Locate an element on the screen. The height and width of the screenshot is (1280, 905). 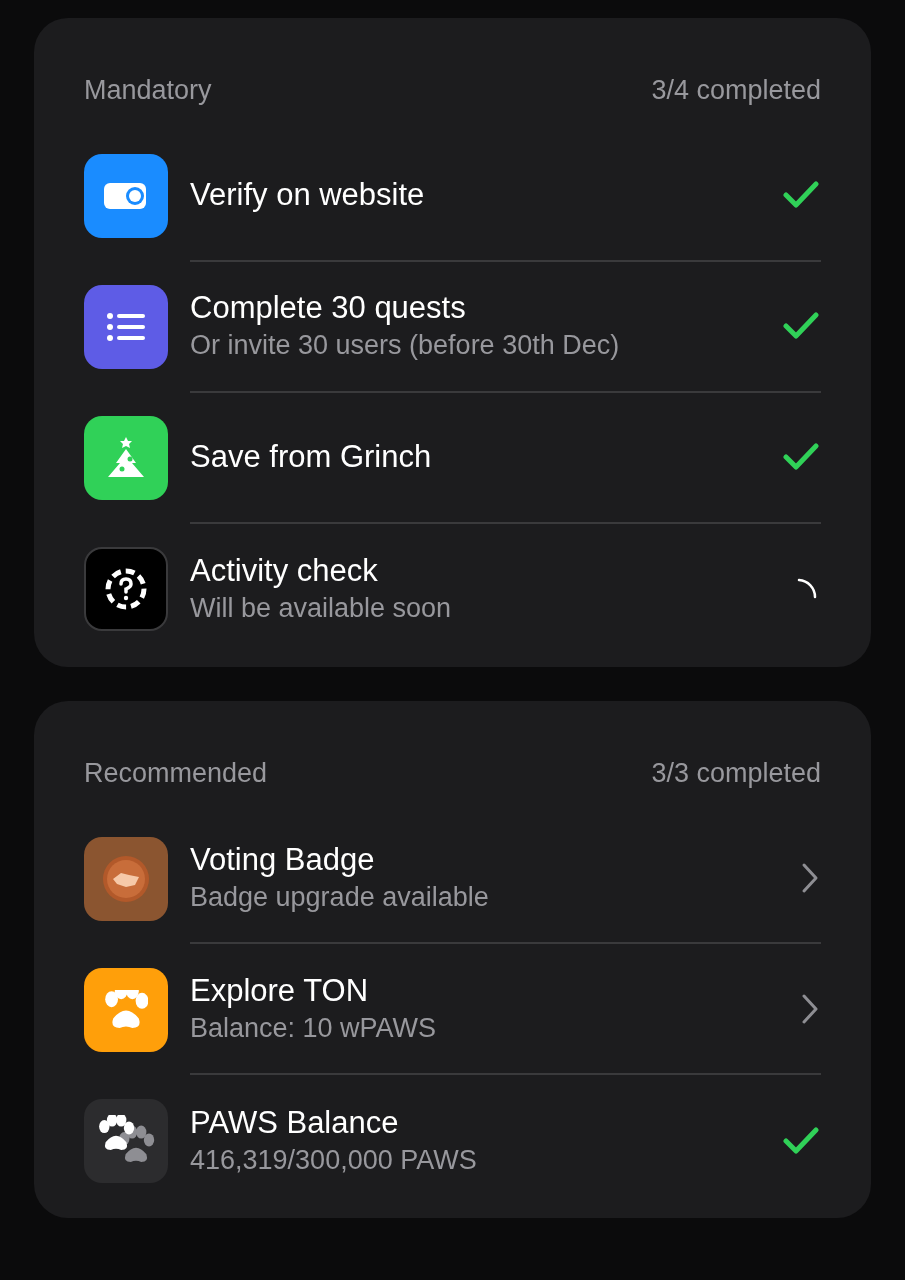
paw-icon is located at coordinates (126, 1009).